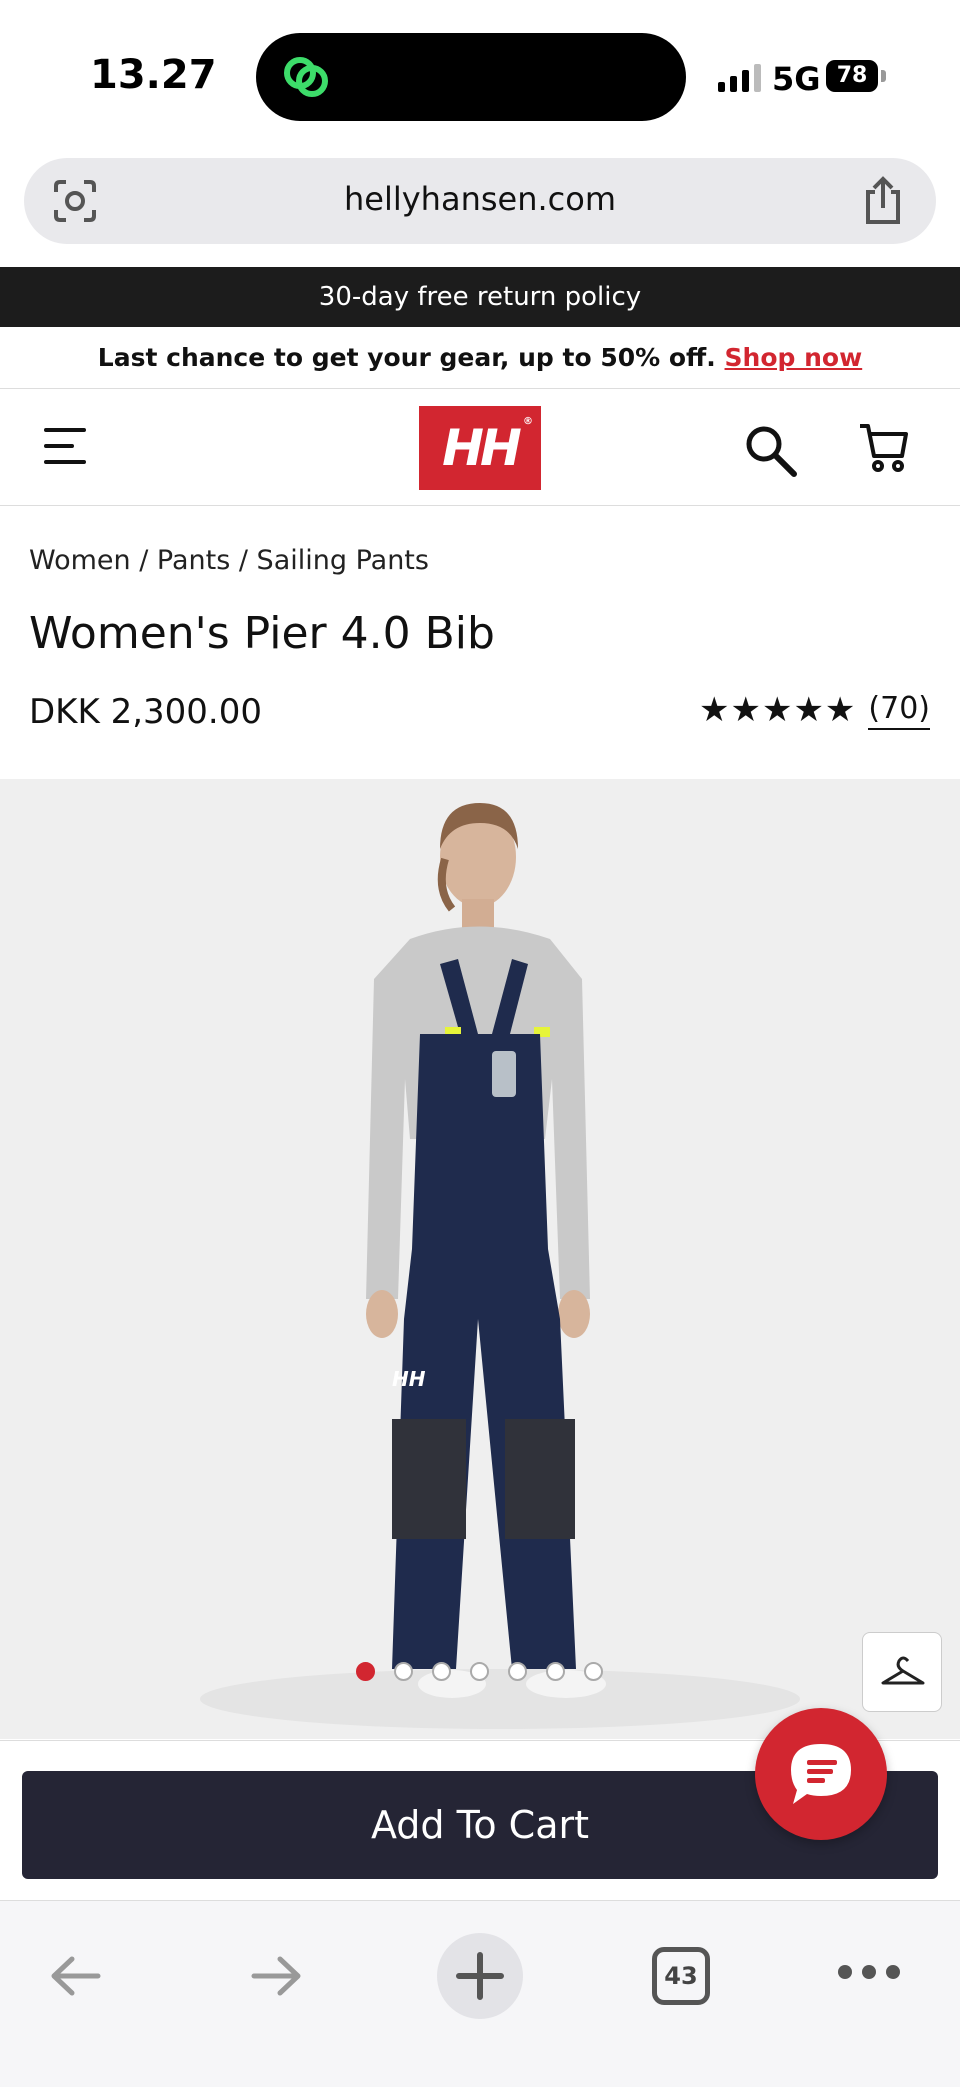 Image resolution: width=960 pixels, height=2087 pixels. I want to click on status-time: 13.27, so click(153, 75).